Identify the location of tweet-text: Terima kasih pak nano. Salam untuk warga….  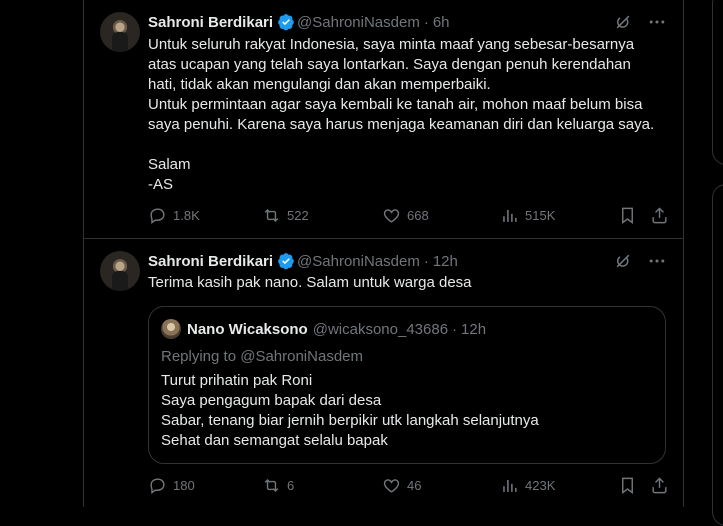
(310, 282).